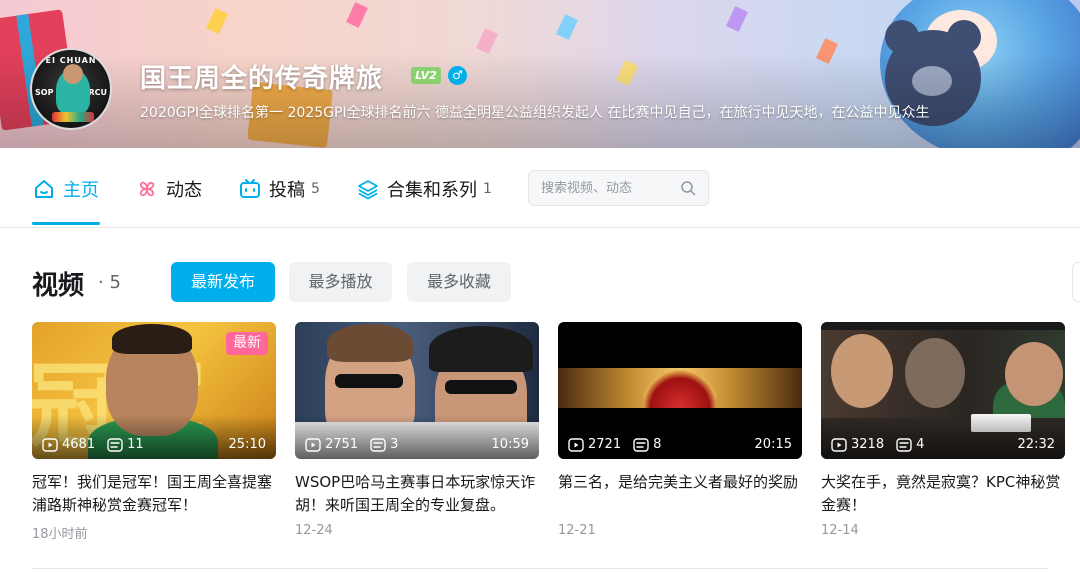 This screenshot has width=1080, height=573. I want to click on play-all-button, so click(1076, 282).